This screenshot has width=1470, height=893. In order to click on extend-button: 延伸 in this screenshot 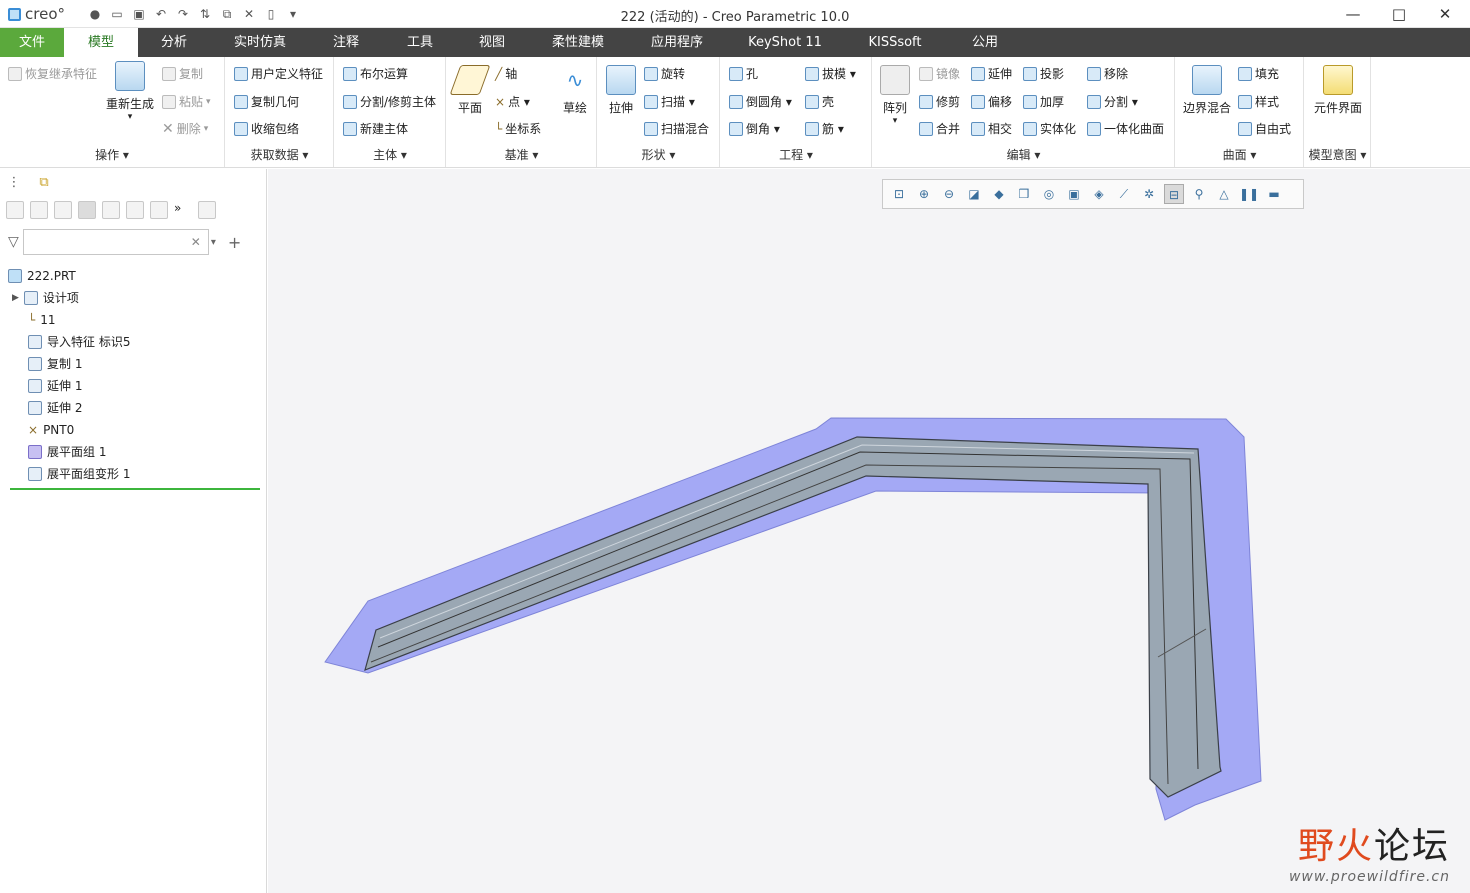, I will do `click(991, 73)`.